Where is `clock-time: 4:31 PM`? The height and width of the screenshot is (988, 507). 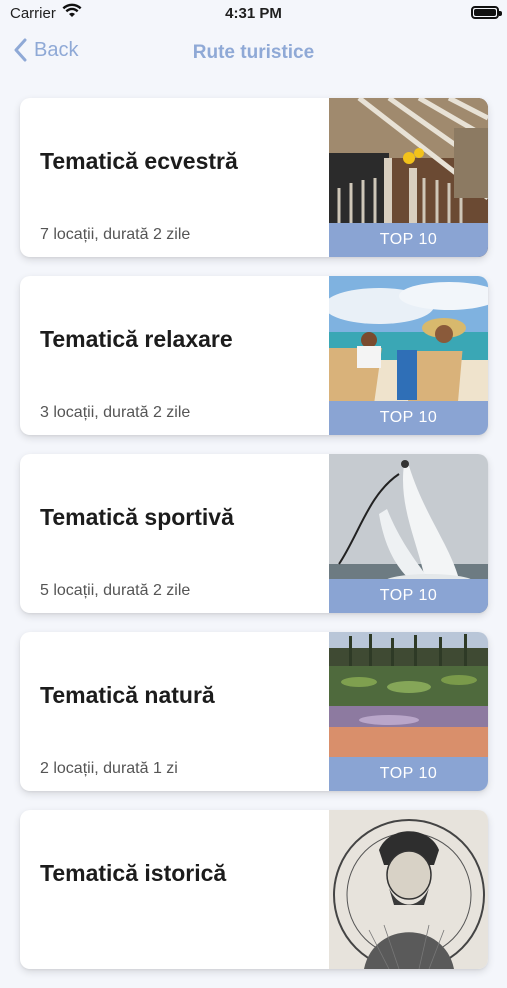
clock-time: 4:31 PM is located at coordinates (253, 13).